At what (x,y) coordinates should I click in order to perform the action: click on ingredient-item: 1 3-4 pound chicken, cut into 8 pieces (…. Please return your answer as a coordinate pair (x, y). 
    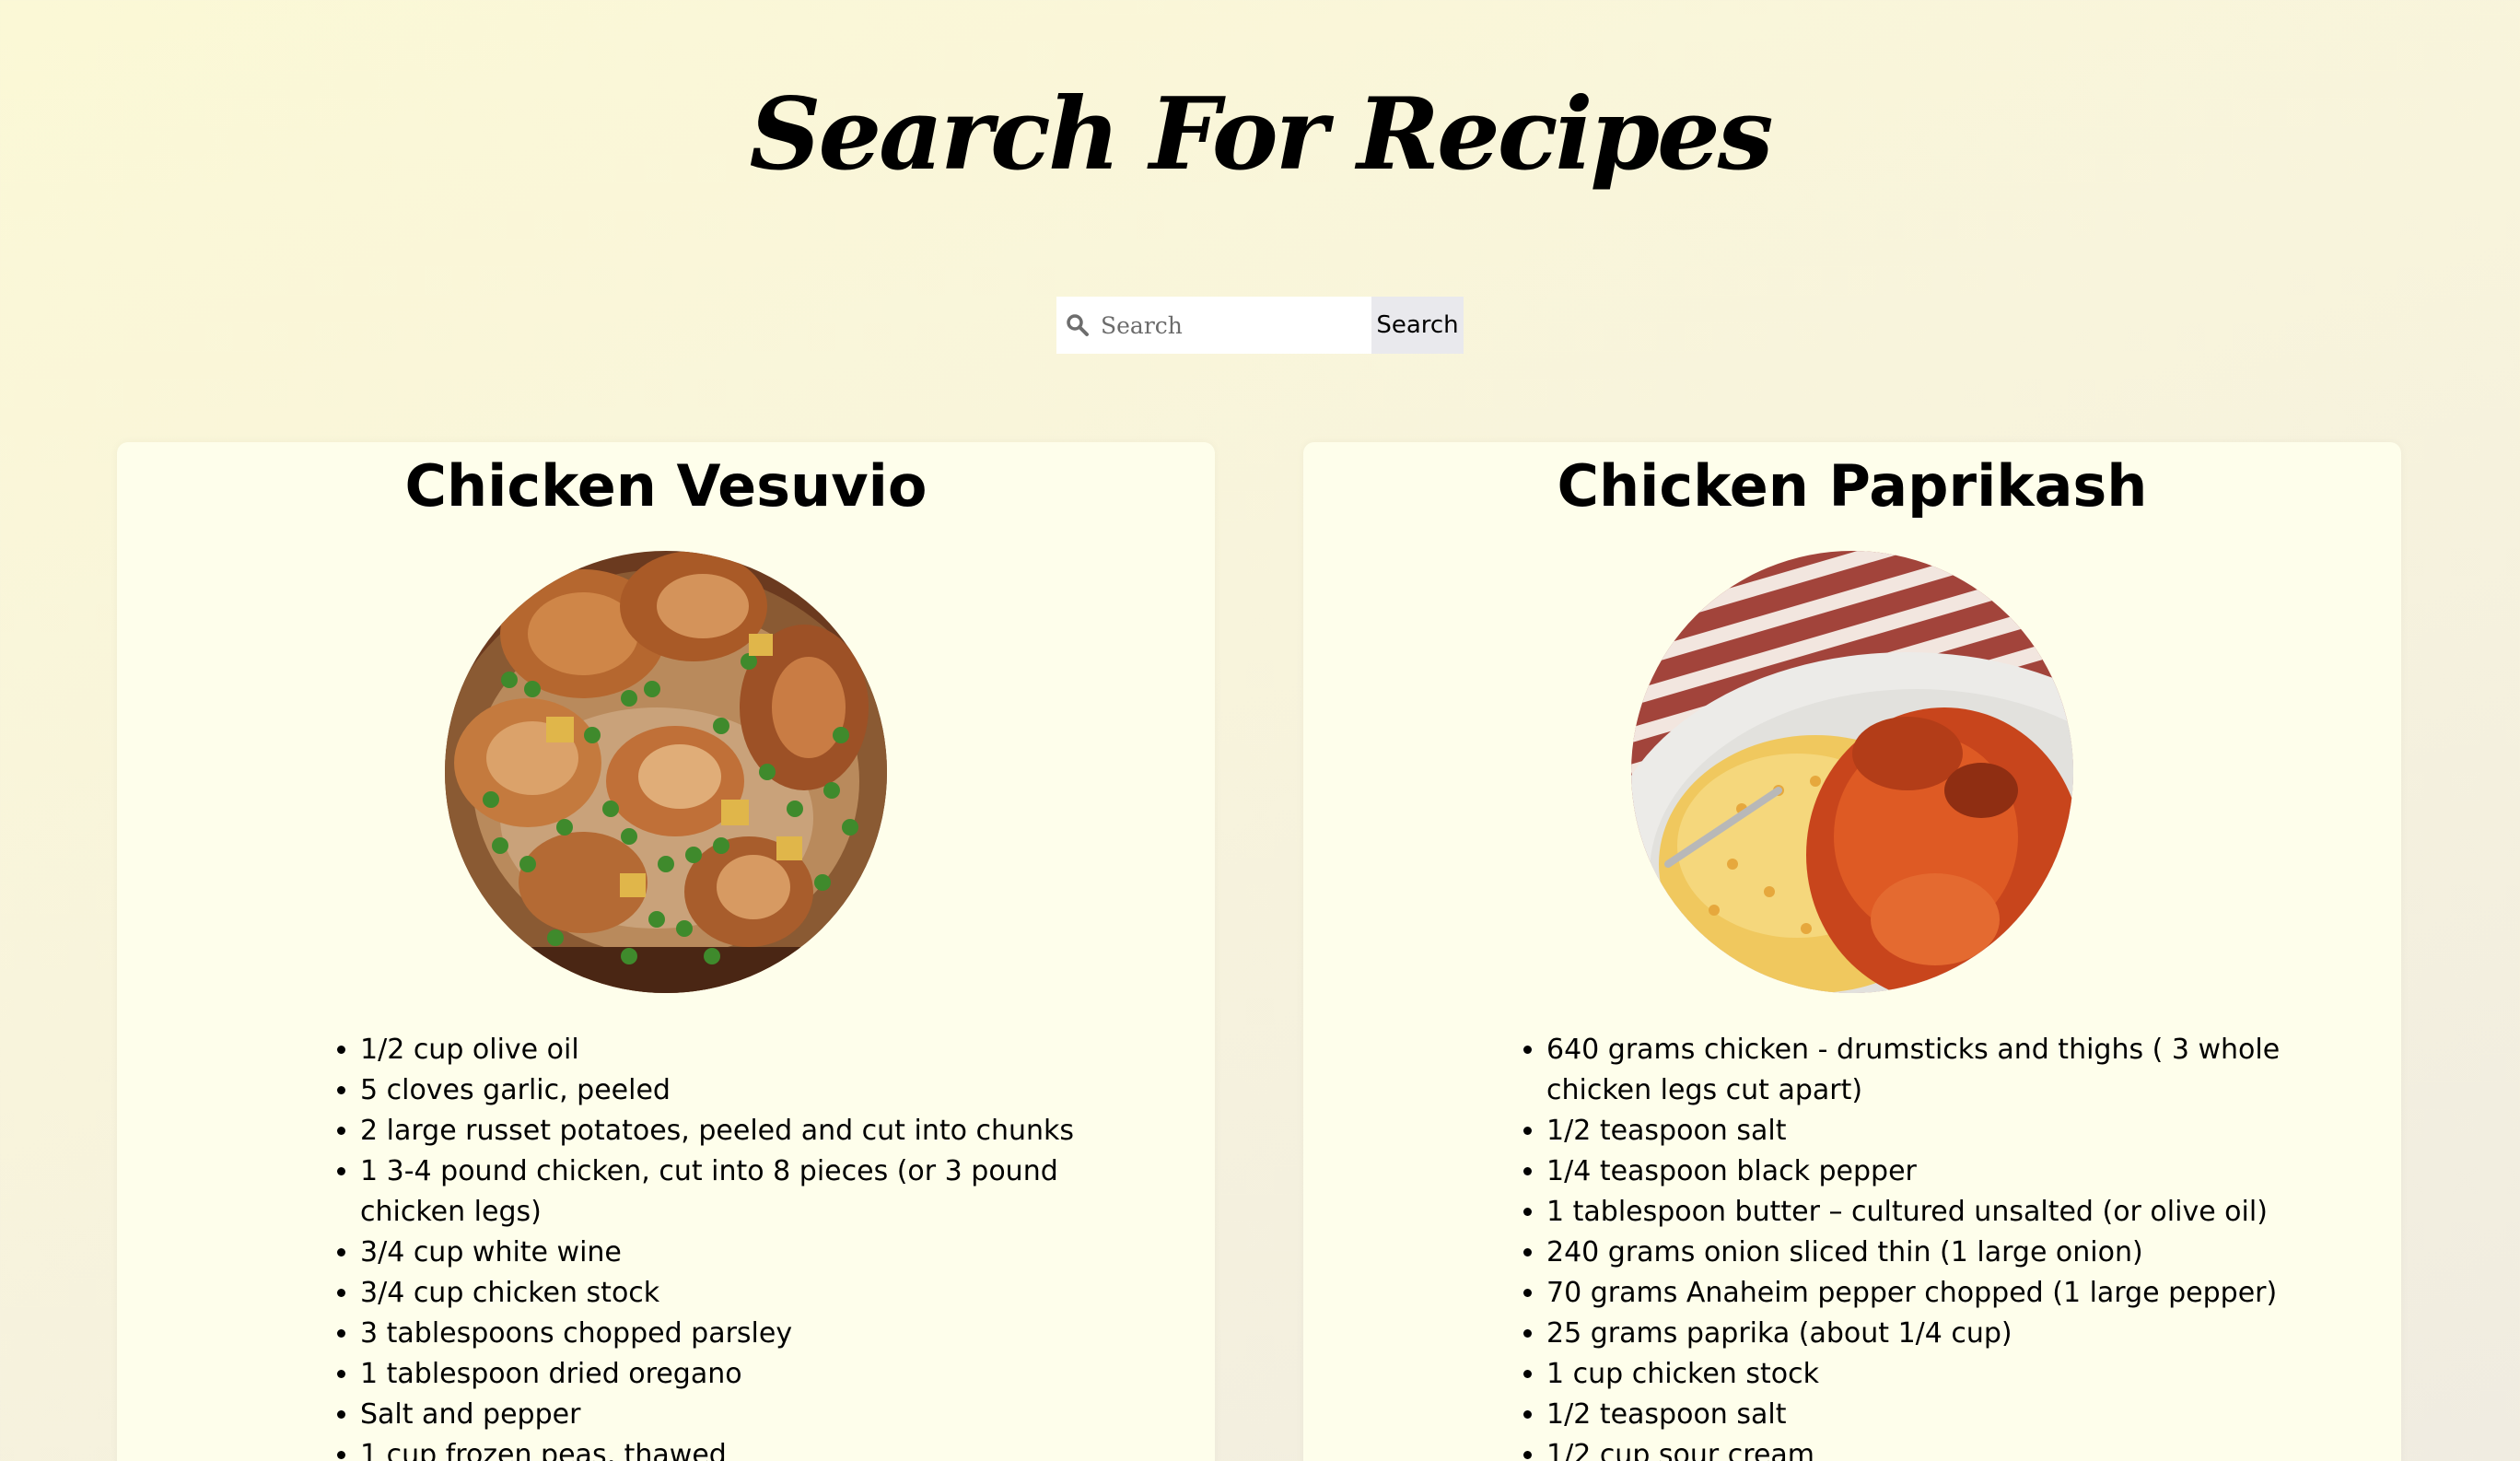
    Looking at the image, I should click on (728, 1192).